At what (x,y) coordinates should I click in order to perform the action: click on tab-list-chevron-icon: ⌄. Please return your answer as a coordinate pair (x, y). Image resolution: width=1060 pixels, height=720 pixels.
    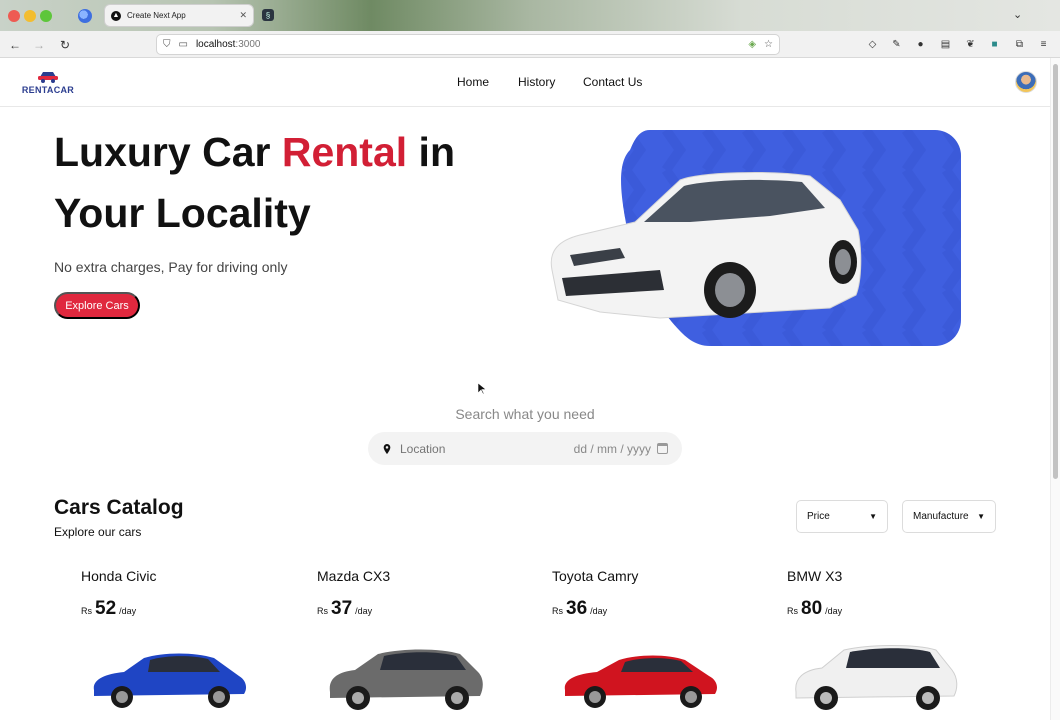
    Looking at the image, I should click on (1017, 14).